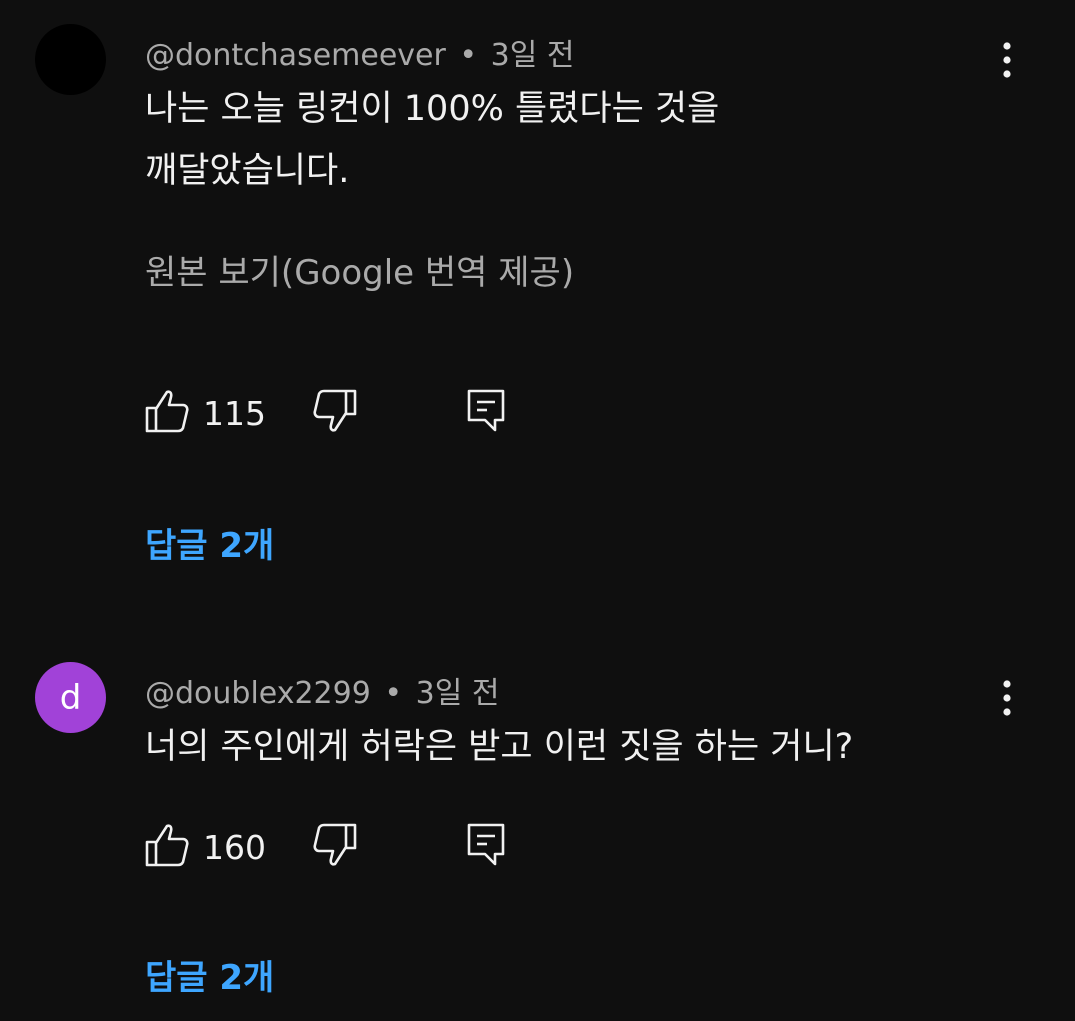 This screenshot has height=1021, width=1075. I want to click on comment-actions: 115, so click(345, 413).